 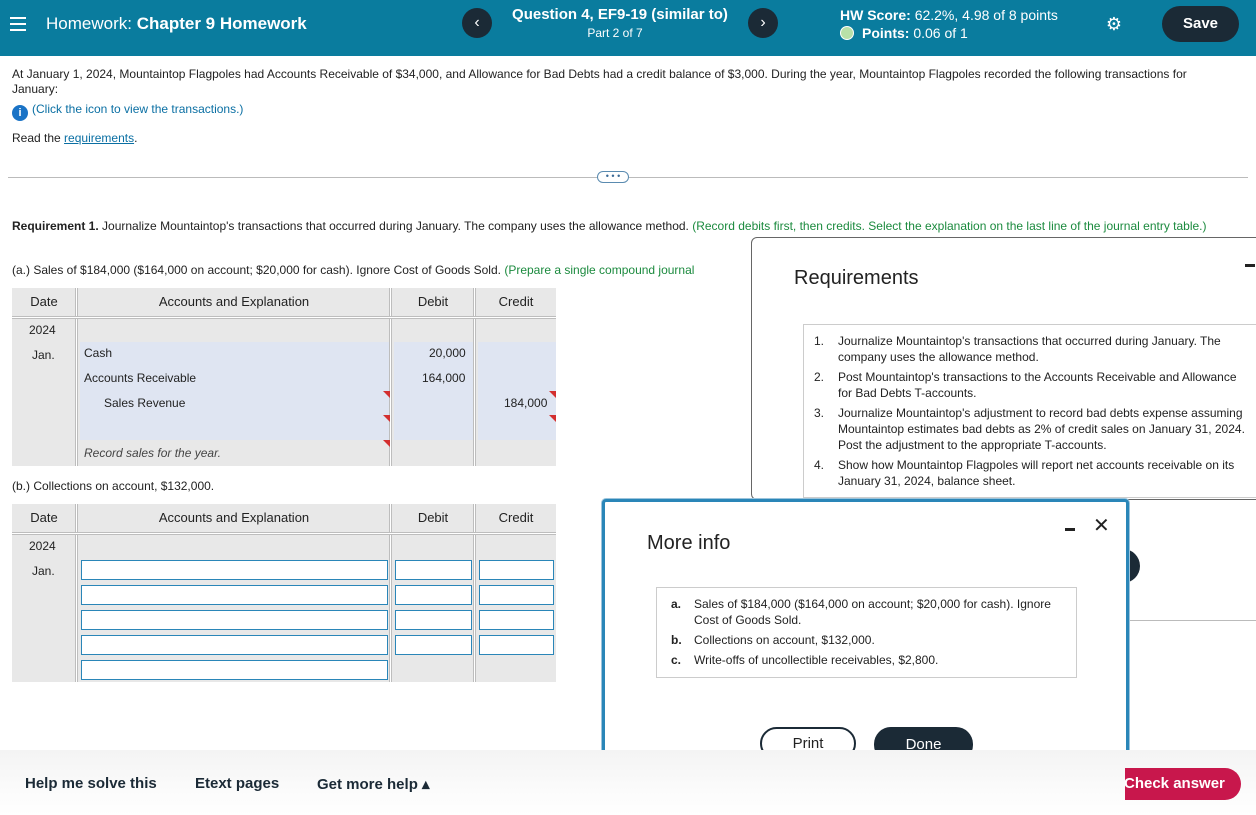 What do you see at coordinates (152, 453) in the screenshot?
I see `explanation-cell: Record sales for the year.` at bounding box center [152, 453].